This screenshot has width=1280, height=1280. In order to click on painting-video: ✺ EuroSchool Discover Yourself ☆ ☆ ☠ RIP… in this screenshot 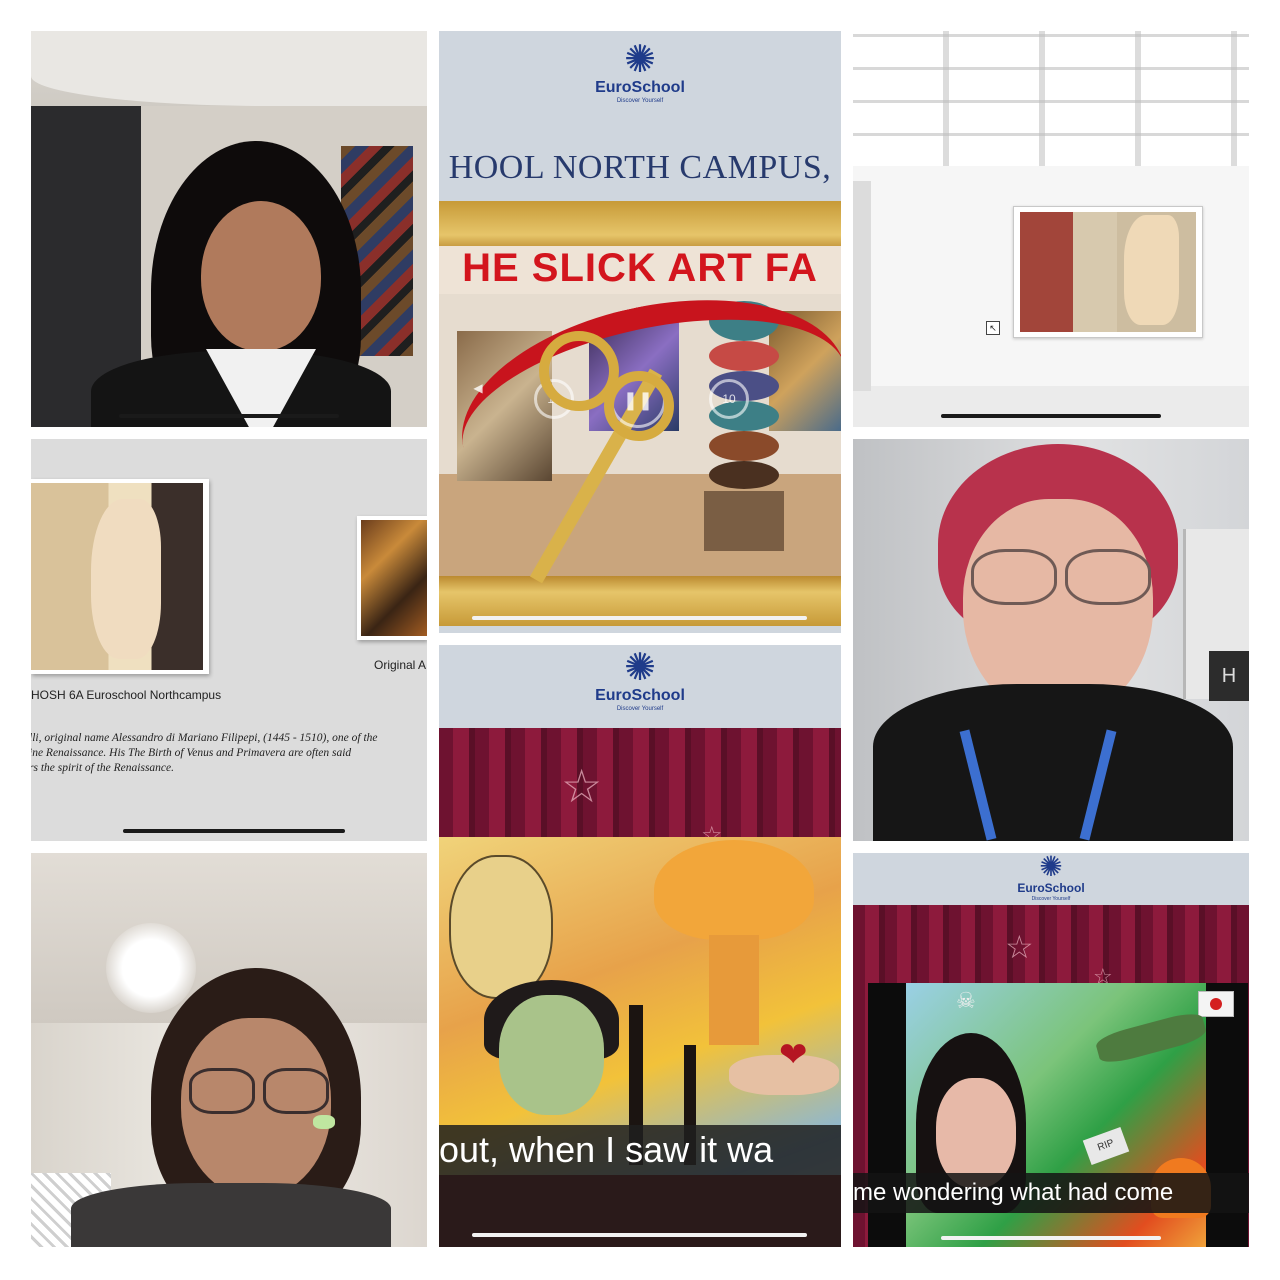, I will do `click(1051, 1050)`.